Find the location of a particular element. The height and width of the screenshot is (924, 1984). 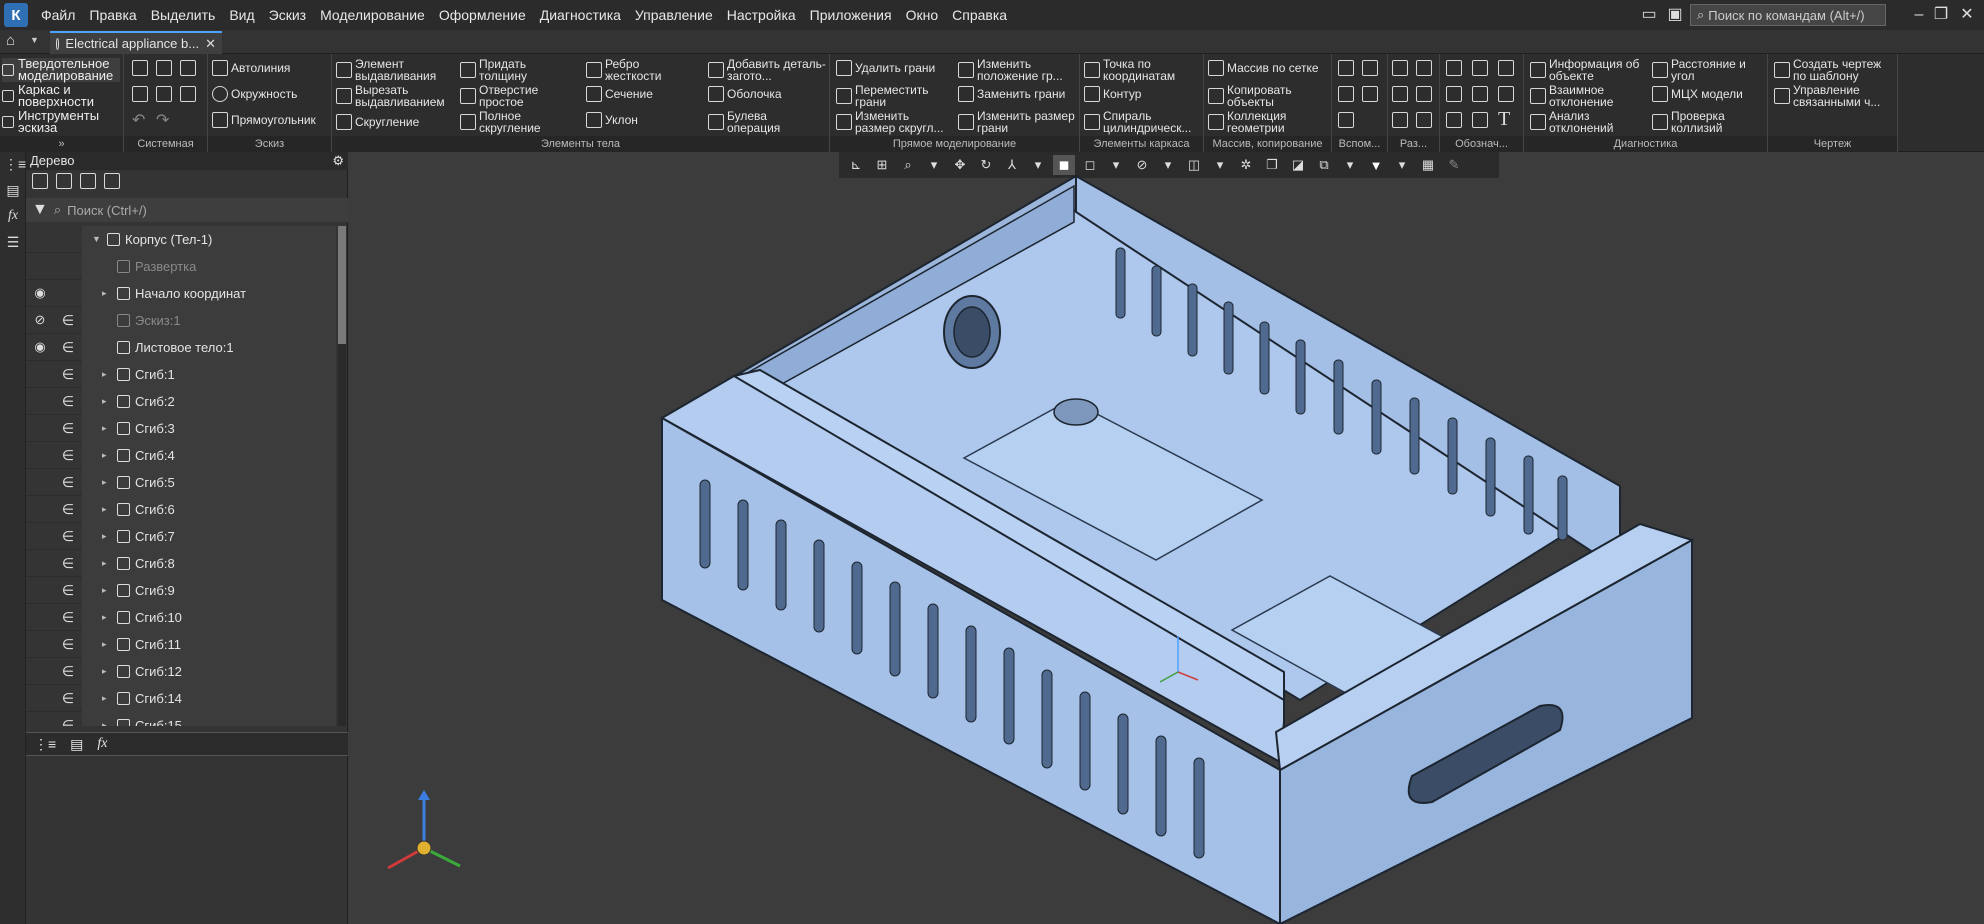

simple-hole-button: Отверстие простое is located at coordinates (509, 96).